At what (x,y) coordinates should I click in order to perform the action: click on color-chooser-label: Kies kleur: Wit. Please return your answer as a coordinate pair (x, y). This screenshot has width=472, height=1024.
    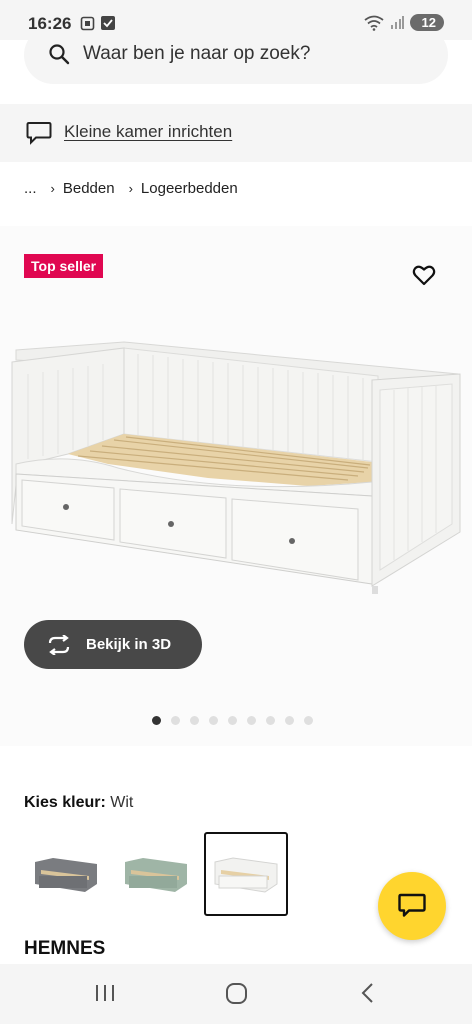
    Looking at the image, I should click on (78, 803).